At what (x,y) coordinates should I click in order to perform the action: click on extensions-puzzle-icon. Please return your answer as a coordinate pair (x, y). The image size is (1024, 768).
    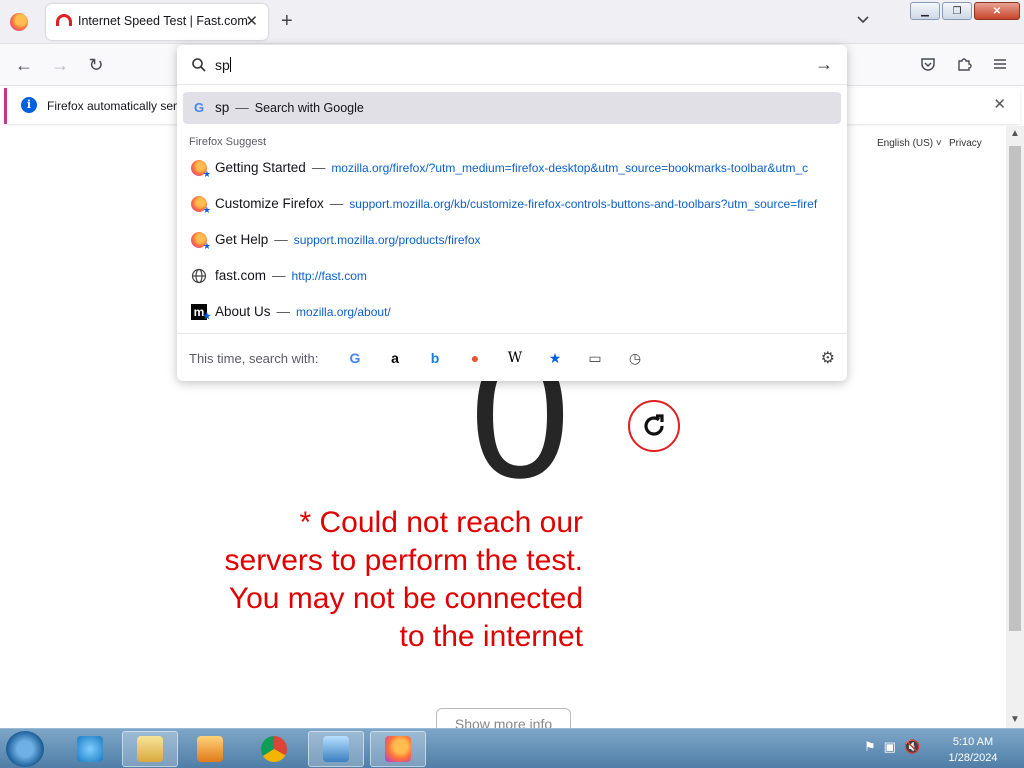
    Looking at the image, I should click on (964, 64).